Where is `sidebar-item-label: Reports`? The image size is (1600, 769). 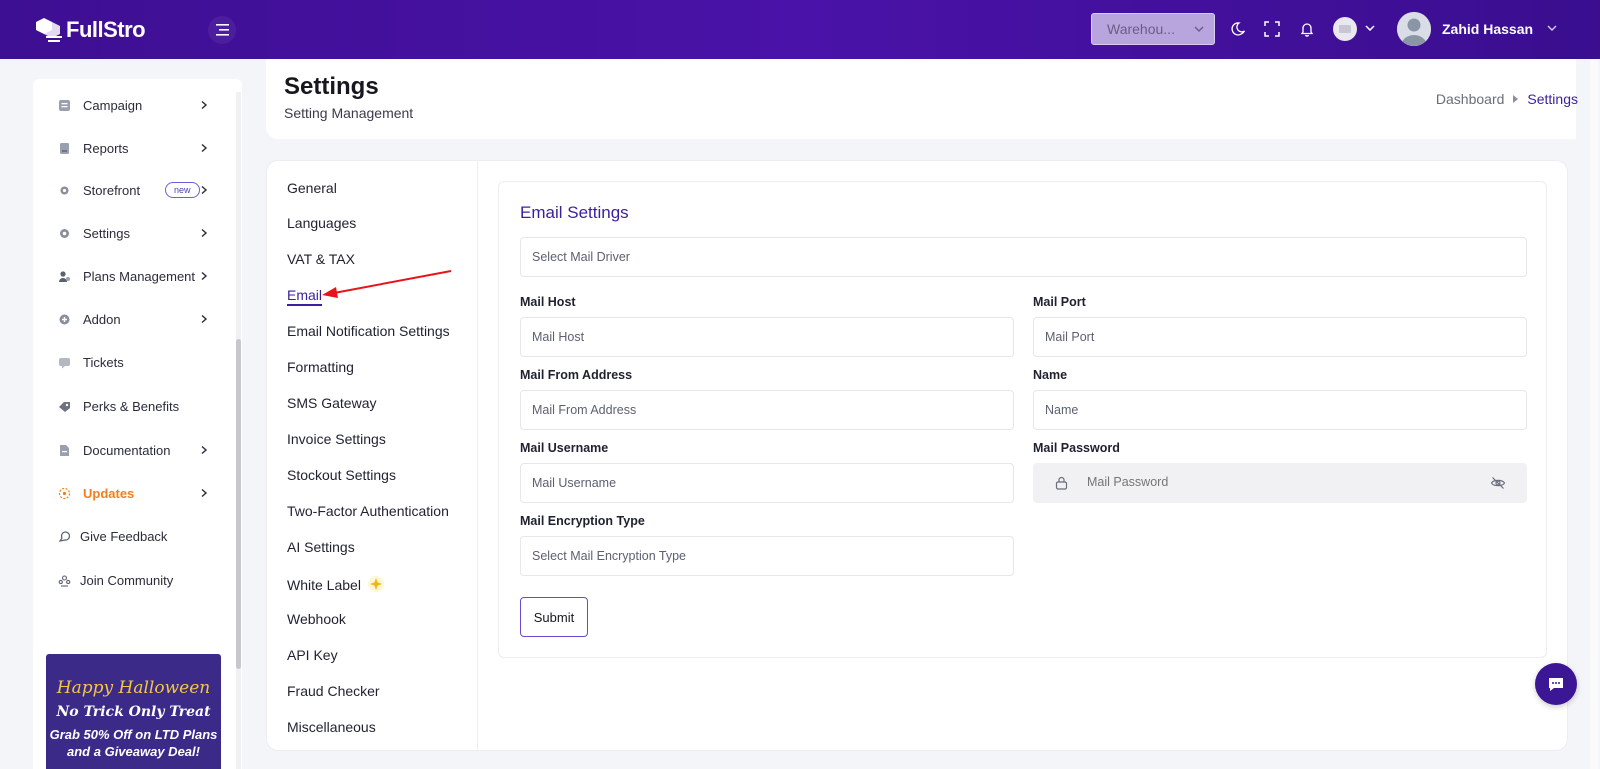
sidebar-item-label: Reports is located at coordinates (106, 148).